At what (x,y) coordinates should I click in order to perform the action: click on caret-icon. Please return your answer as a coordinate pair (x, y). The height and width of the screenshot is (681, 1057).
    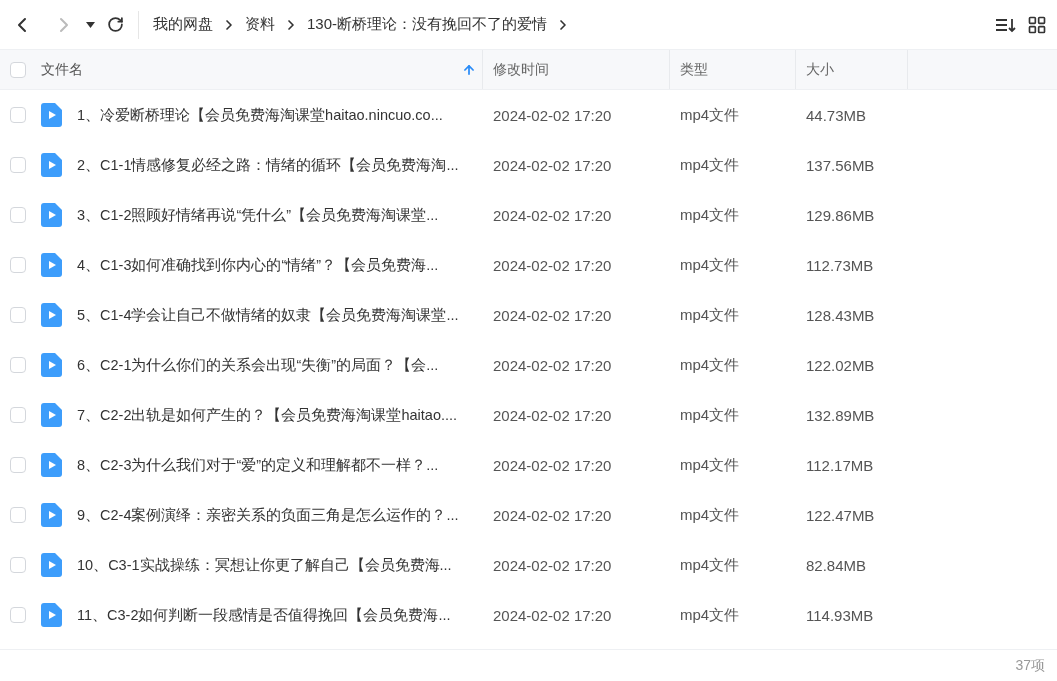
    Looking at the image, I should click on (90, 24).